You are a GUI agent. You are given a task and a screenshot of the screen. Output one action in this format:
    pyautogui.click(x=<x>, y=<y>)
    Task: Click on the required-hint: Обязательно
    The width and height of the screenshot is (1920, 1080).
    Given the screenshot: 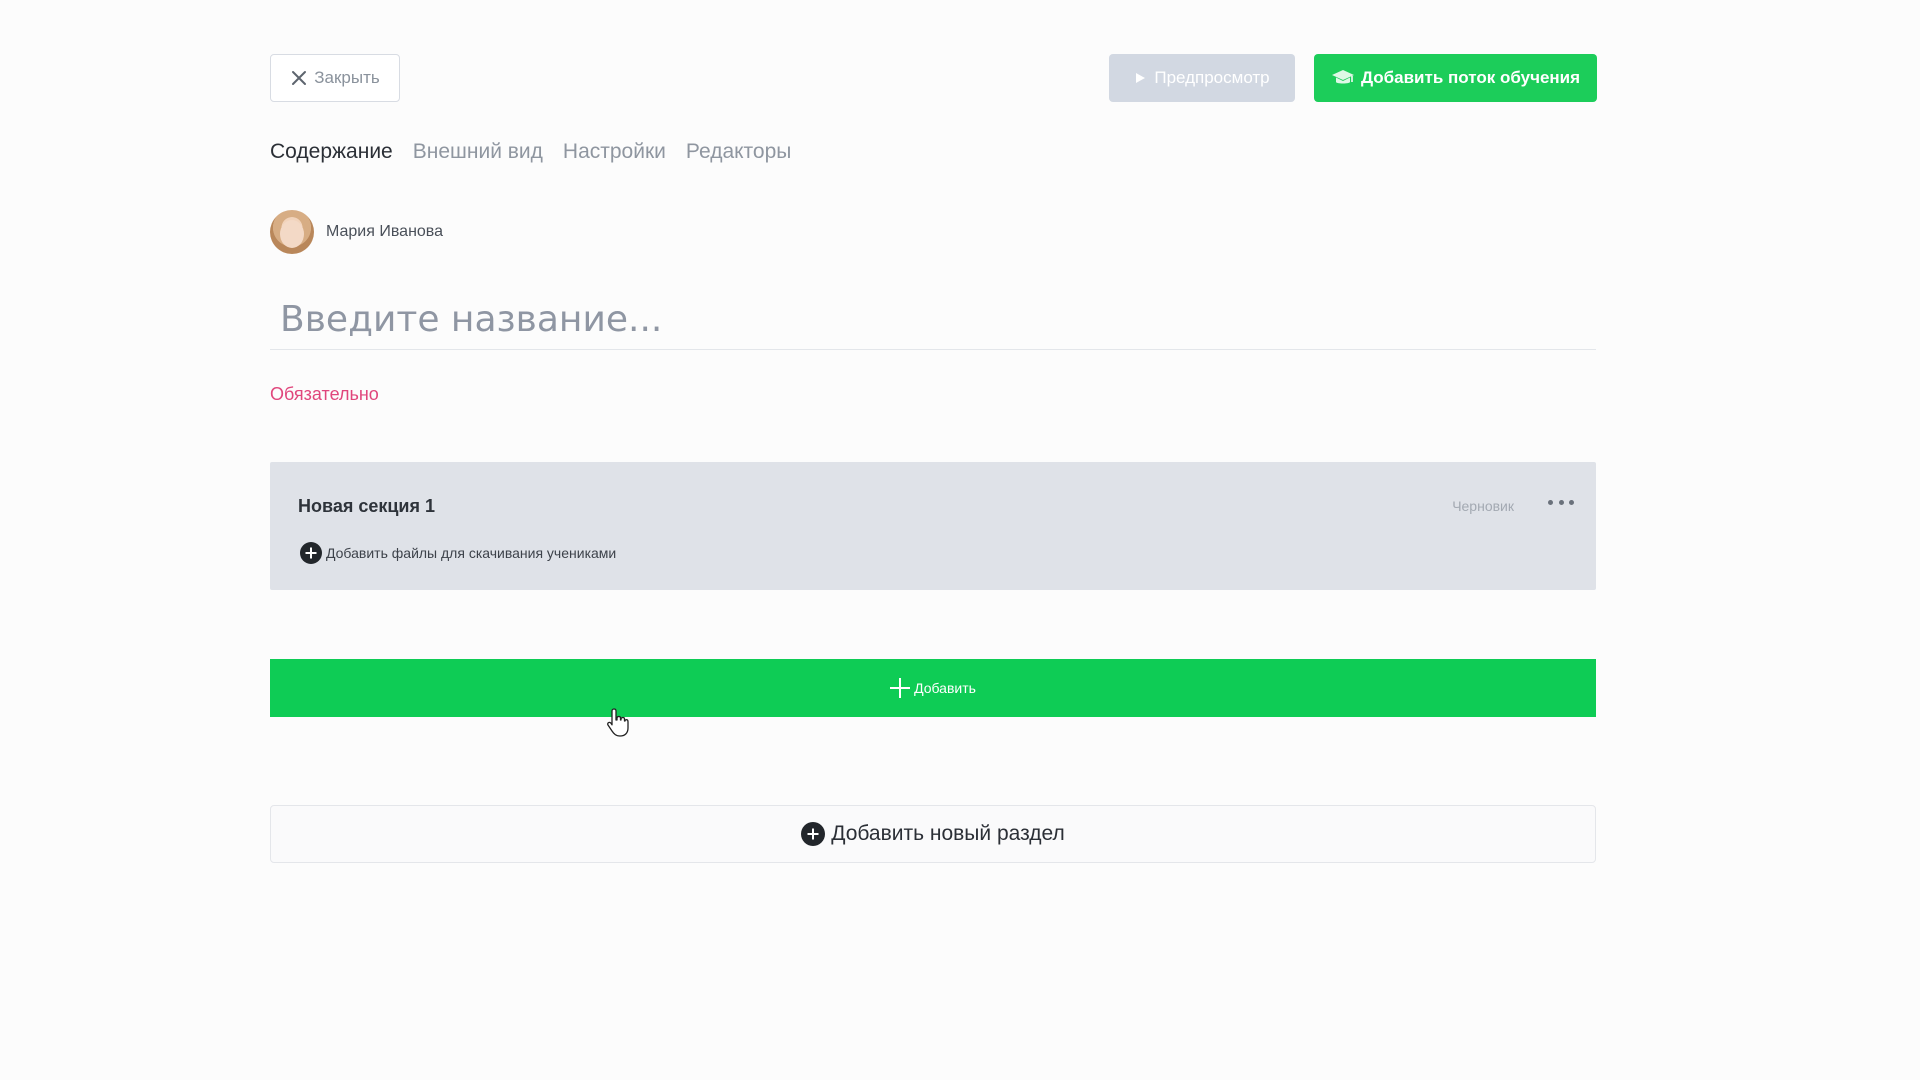 What is the action you would take?
    pyautogui.click(x=324, y=394)
    